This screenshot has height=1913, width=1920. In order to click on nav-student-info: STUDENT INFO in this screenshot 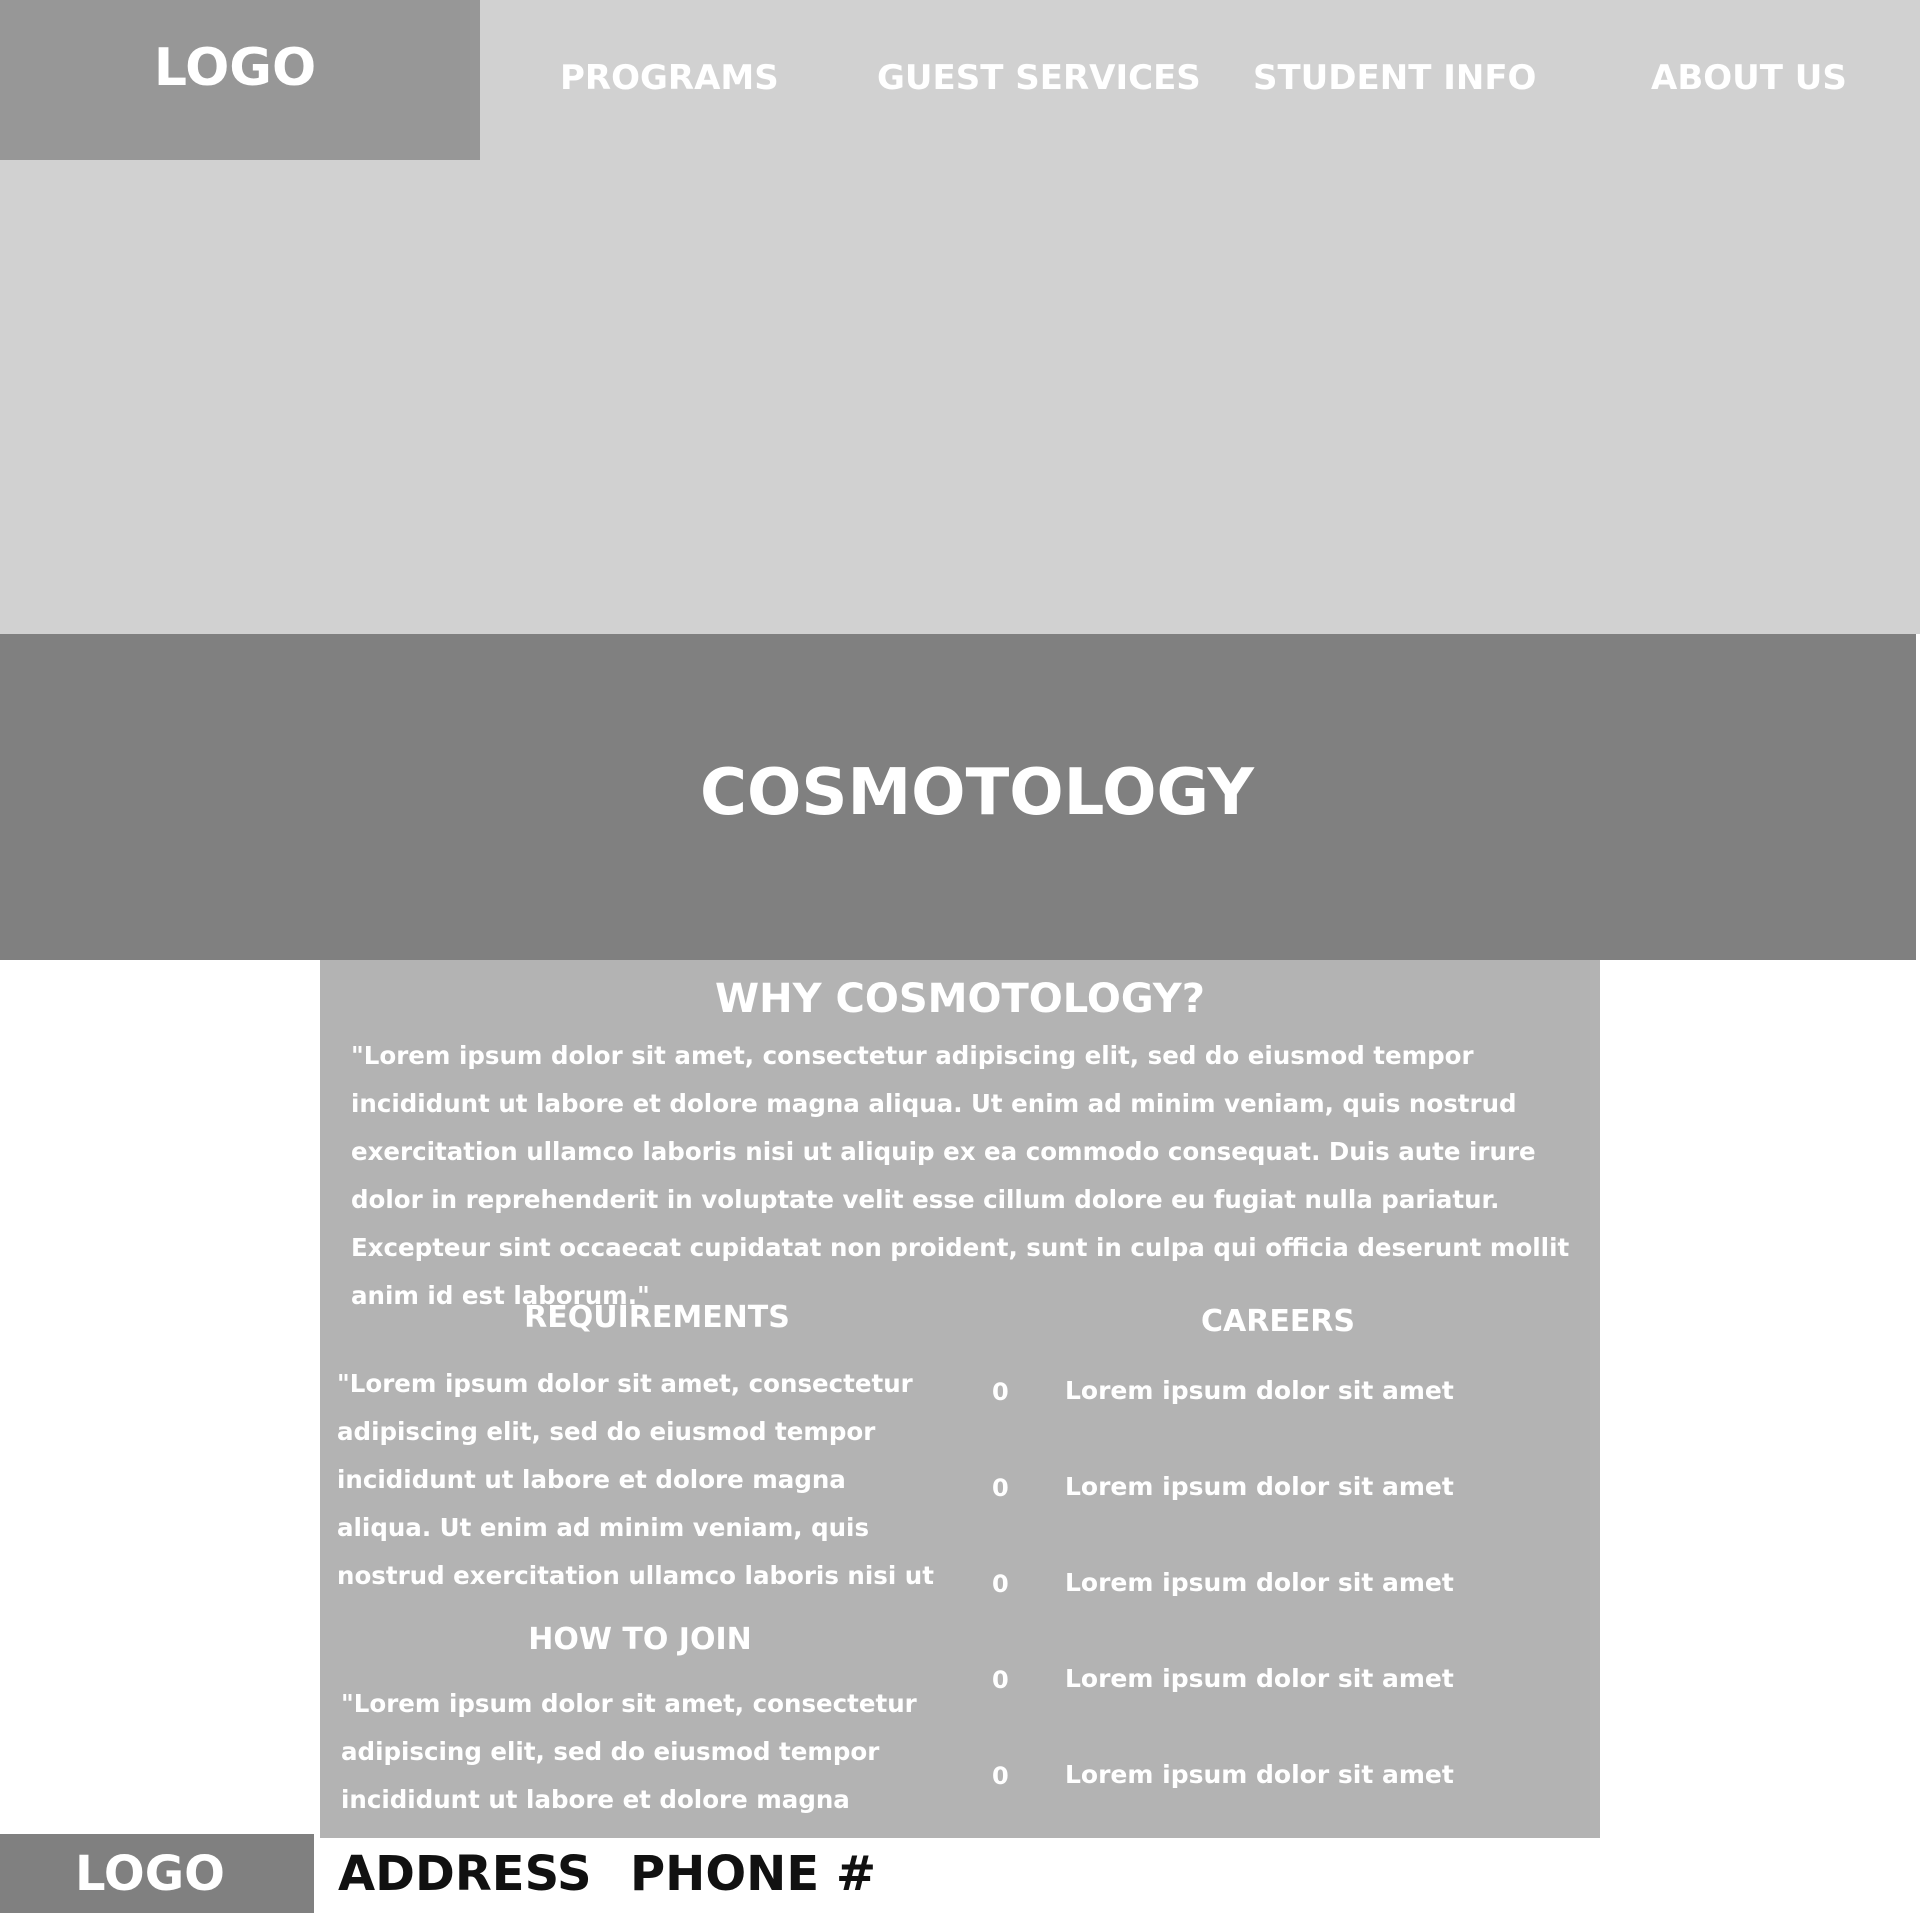, I will do `click(1394, 78)`.